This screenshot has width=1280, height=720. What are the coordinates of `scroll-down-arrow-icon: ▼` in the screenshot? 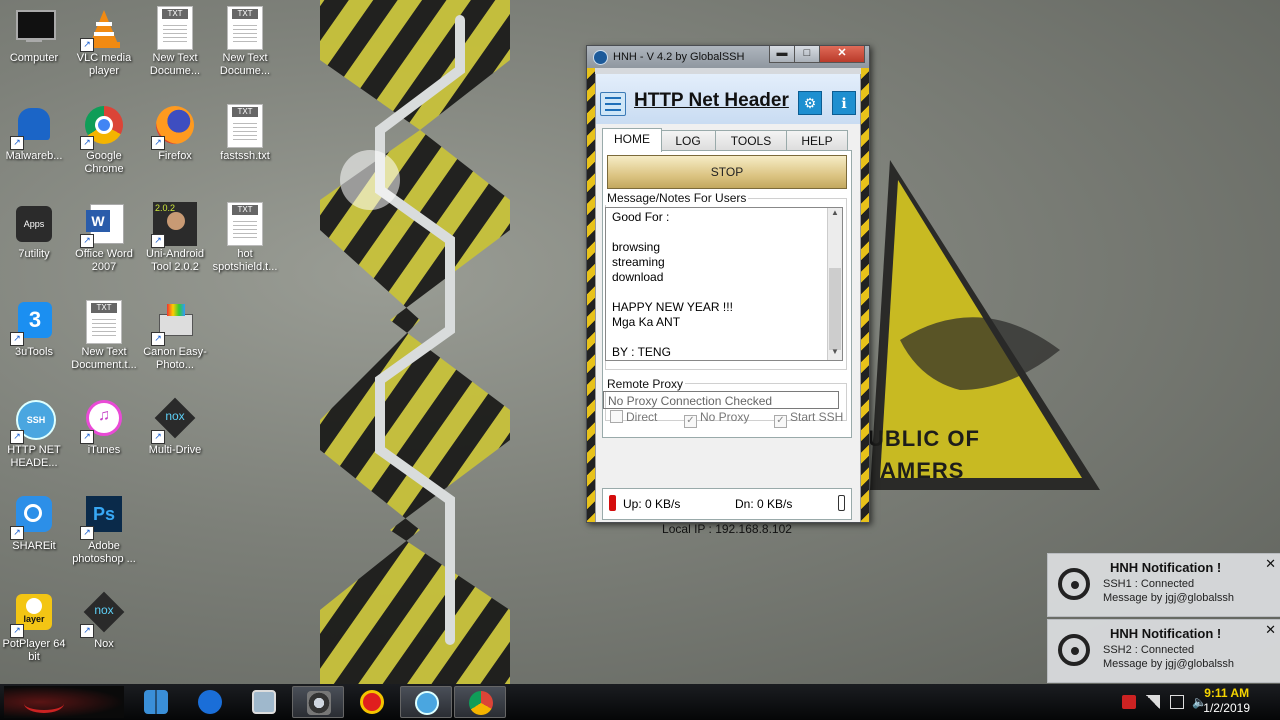 It's located at (835, 353).